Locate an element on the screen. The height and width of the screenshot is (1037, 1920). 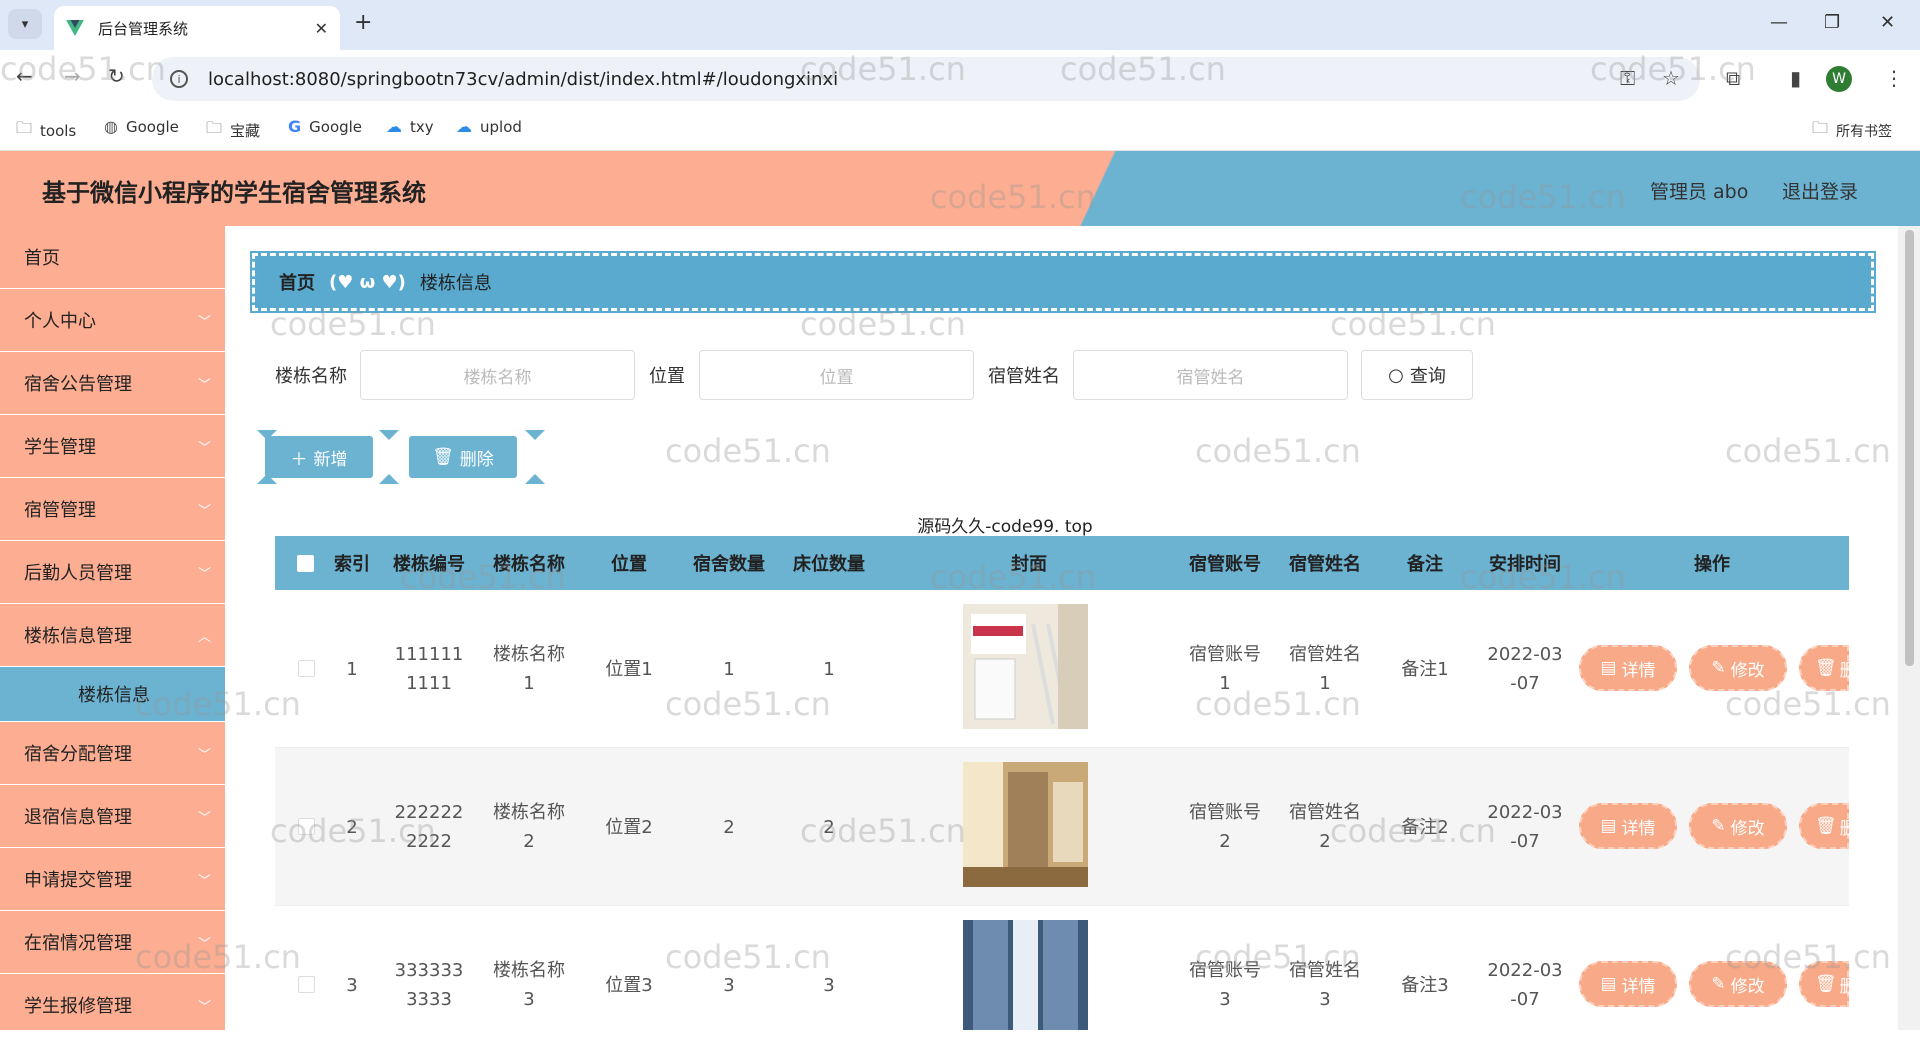
logout-link: 退出登录 is located at coordinates (1820, 190).